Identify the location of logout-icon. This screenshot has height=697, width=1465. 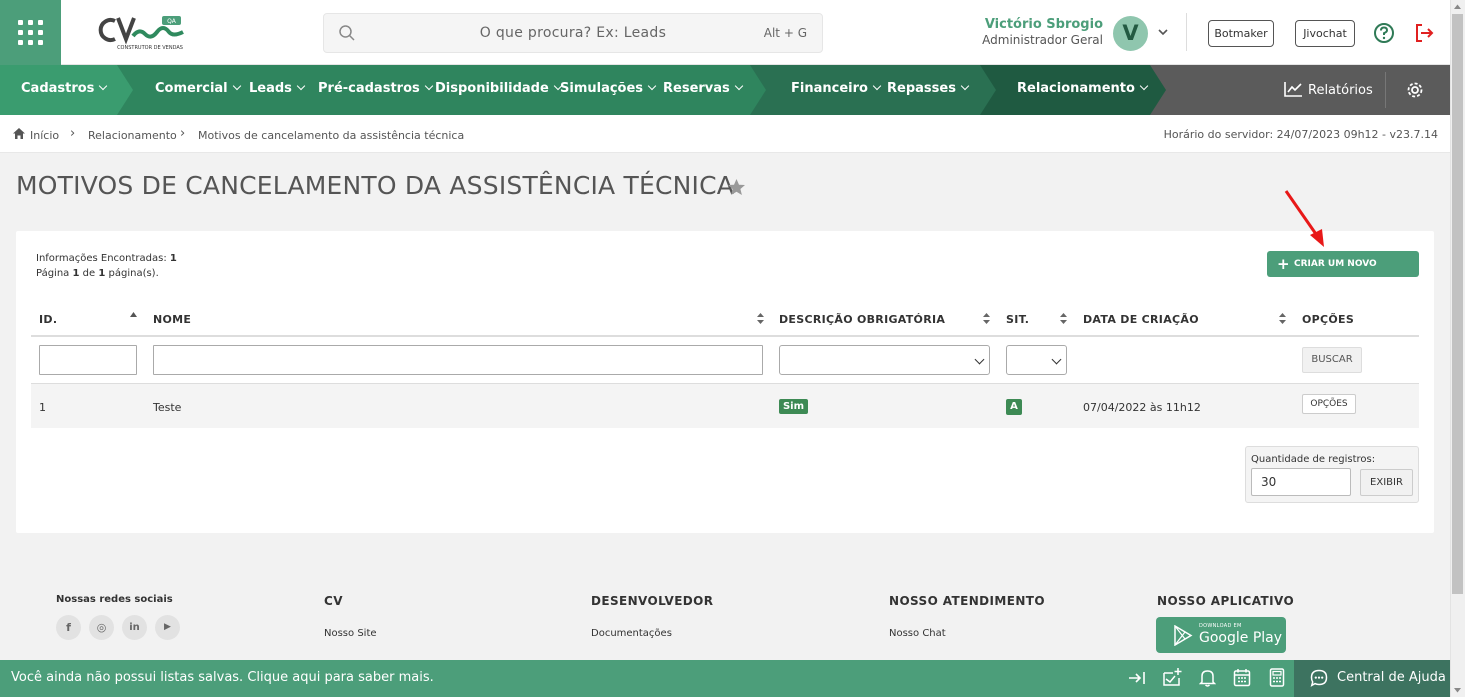
(1424, 33).